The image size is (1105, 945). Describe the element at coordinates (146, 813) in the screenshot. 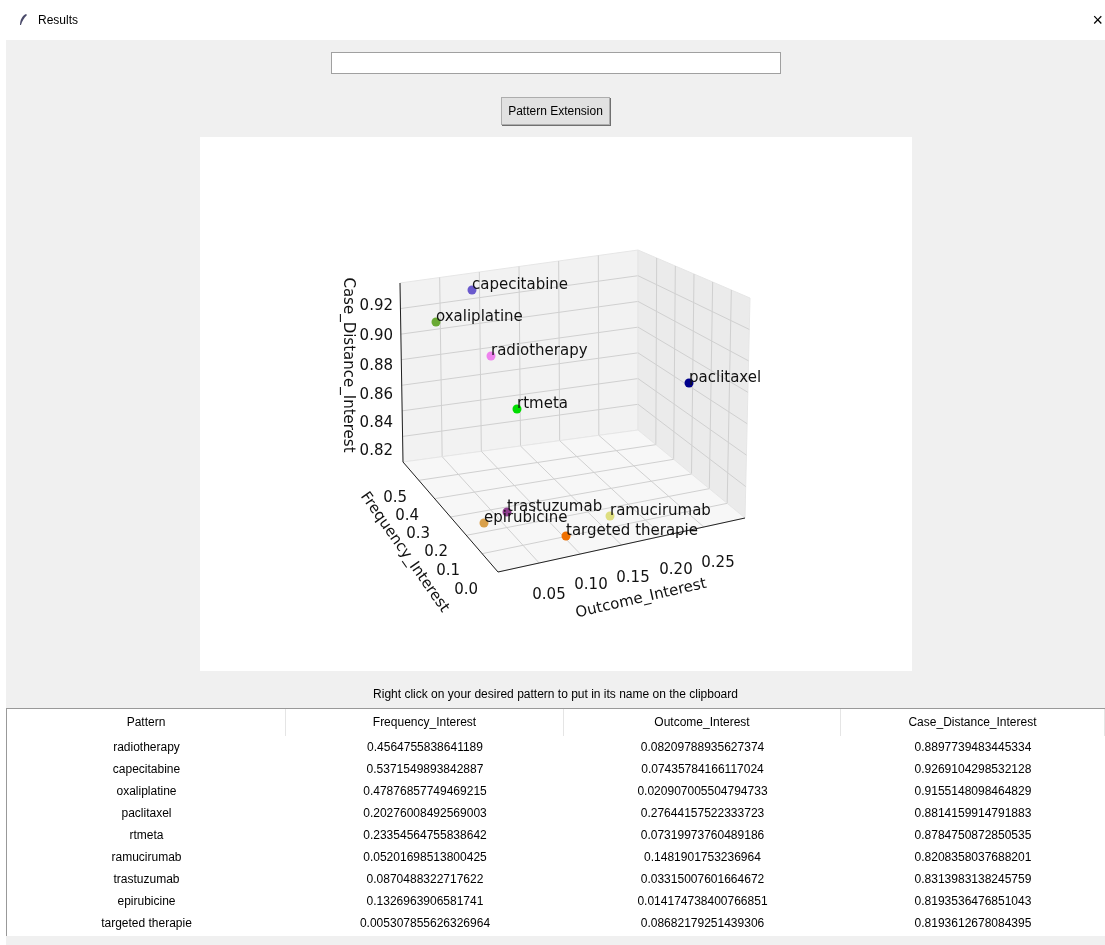

I see `table-cell-text: paclitaxel` at that location.